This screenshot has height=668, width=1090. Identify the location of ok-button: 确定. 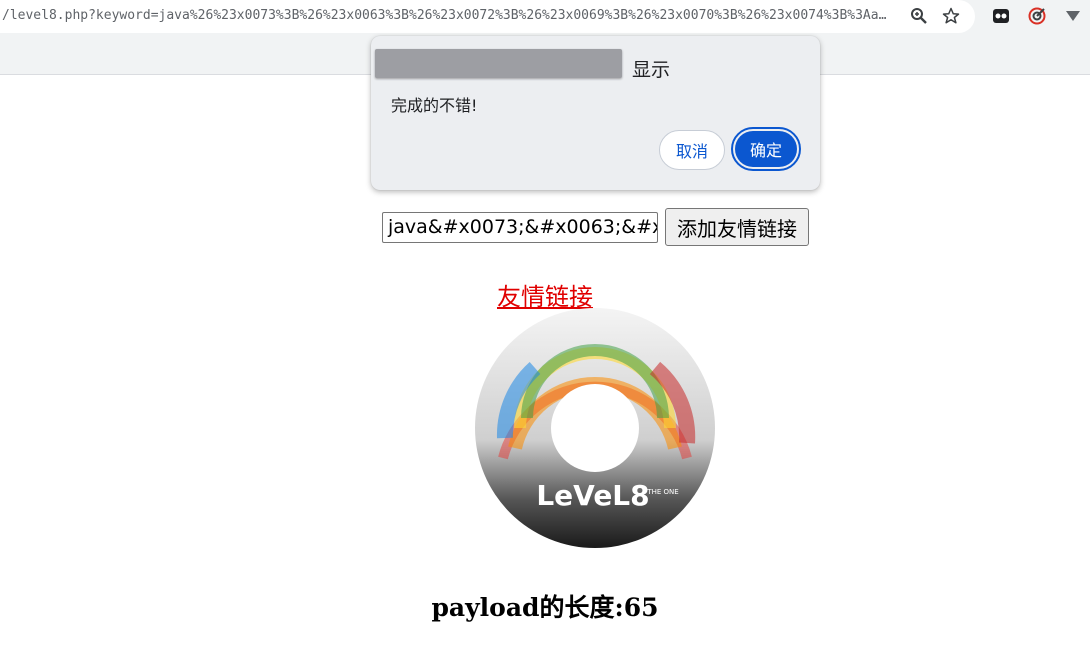
(766, 149).